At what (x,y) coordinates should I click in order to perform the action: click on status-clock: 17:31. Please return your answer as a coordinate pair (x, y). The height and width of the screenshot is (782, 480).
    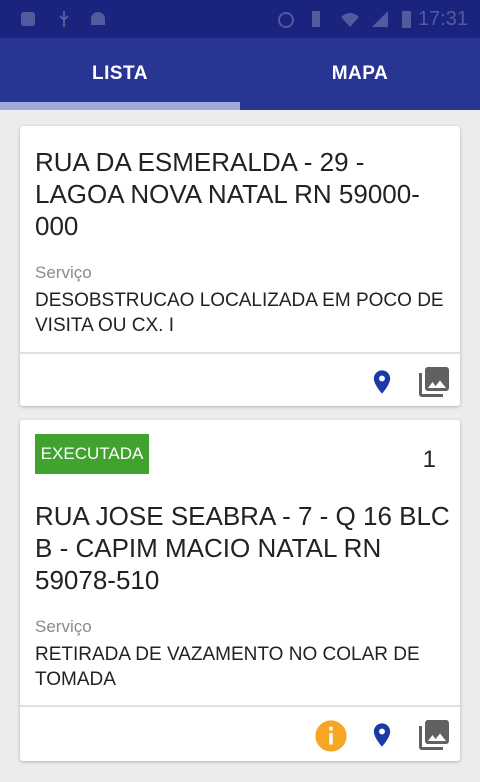
    Looking at the image, I should click on (442, 19).